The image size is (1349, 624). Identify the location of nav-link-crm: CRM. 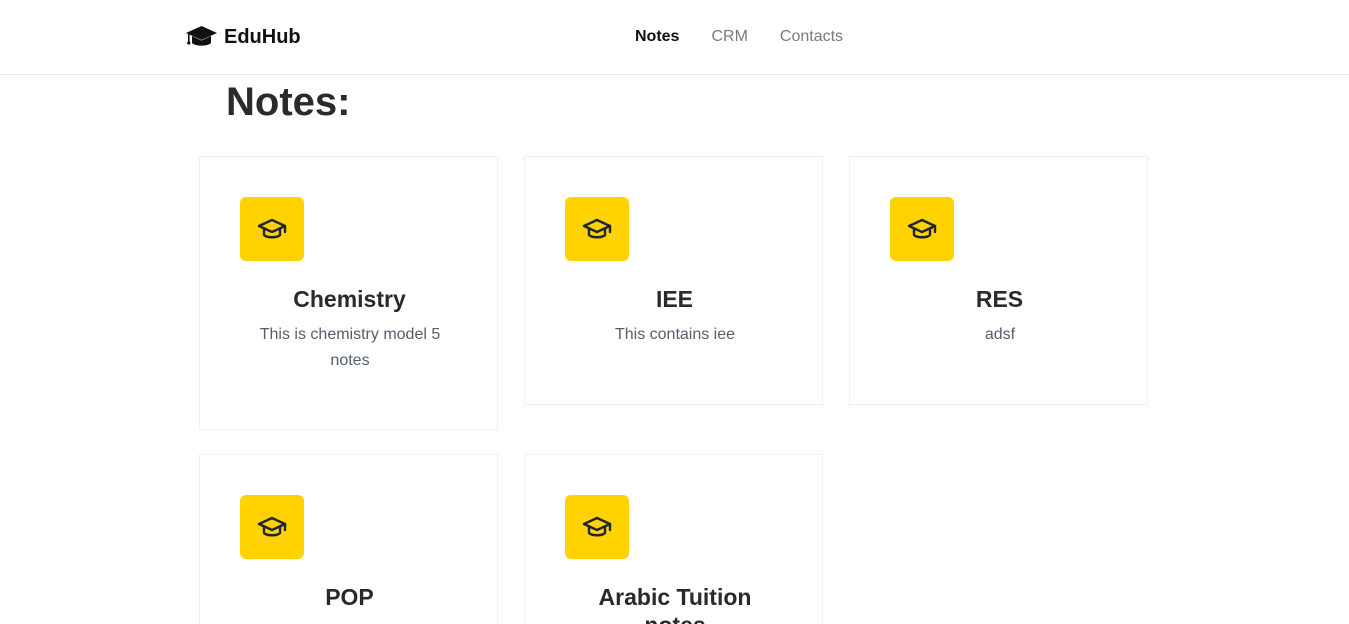
(729, 36).